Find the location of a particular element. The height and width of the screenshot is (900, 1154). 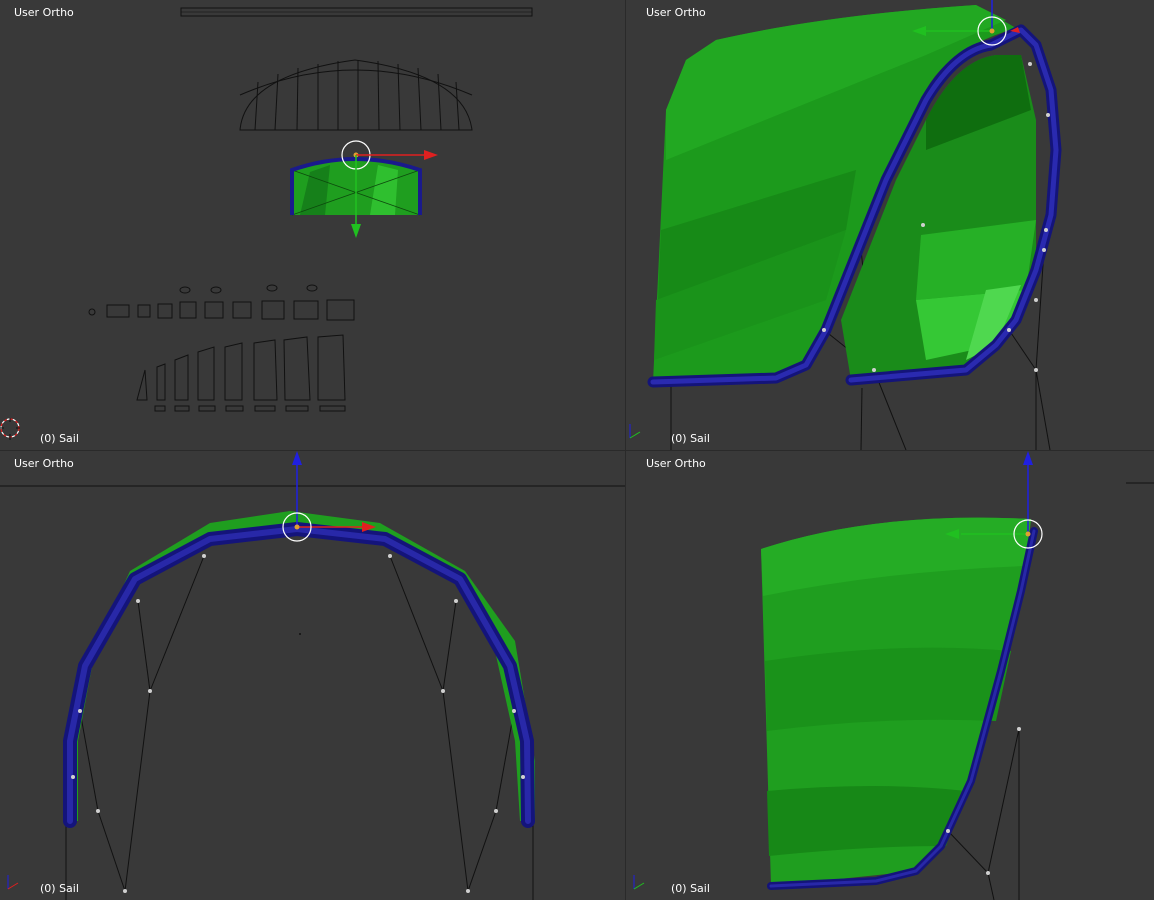

leading-edge-tube is located at coordinates (299, 675).